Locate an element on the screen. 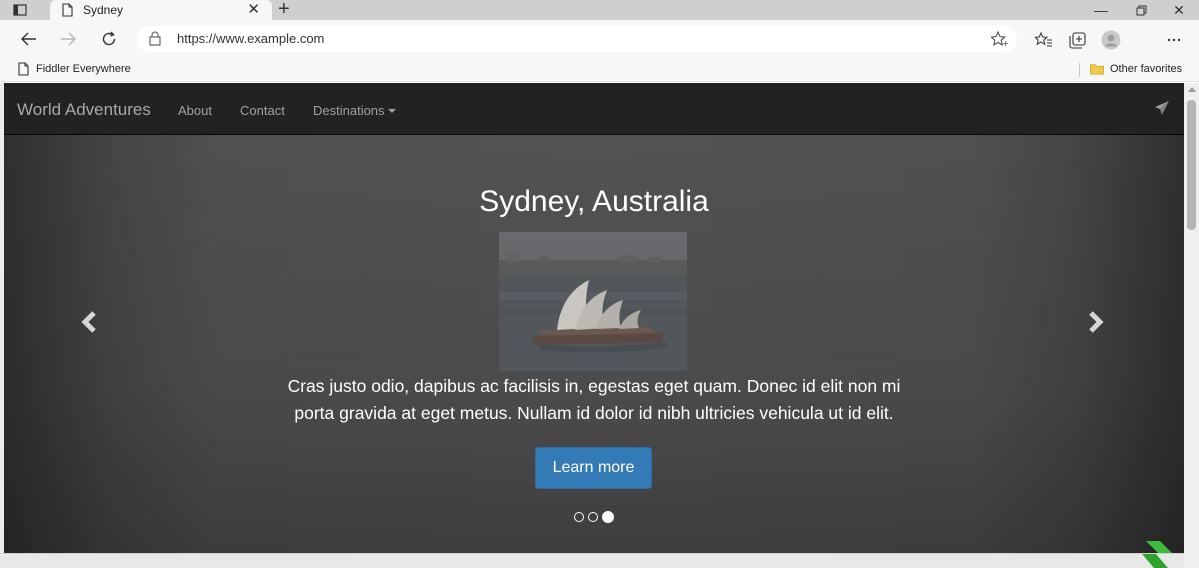 Image resolution: width=1199 pixels, height=568 pixels. close-tab-icon: ✕ is located at coordinates (253, 10).